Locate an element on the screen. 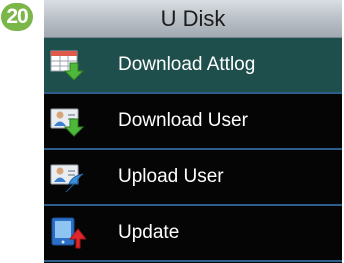  table-download-icon is located at coordinates (68, 65).